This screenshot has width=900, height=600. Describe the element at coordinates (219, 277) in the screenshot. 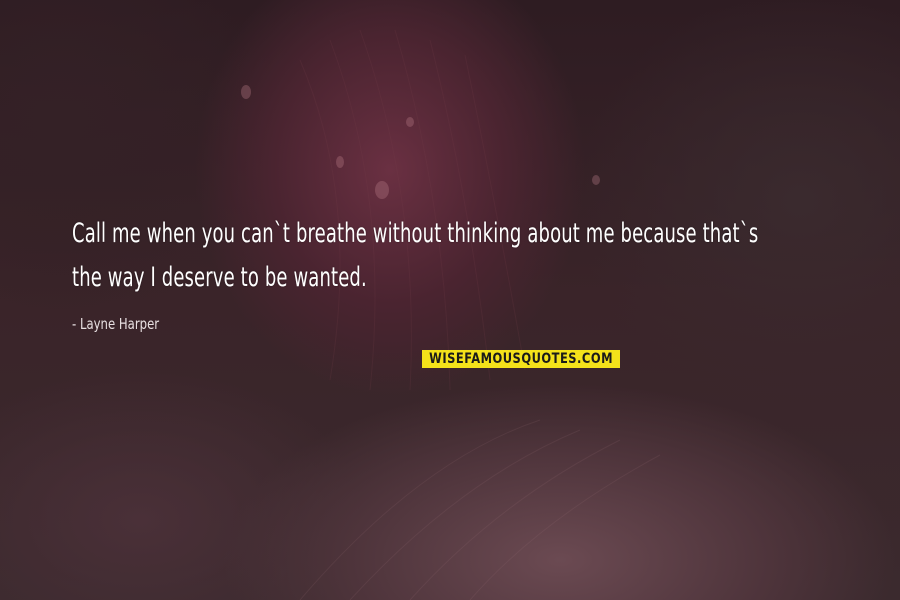

I see `quote-line-2: the way I deserve to be wanted.` at that location.